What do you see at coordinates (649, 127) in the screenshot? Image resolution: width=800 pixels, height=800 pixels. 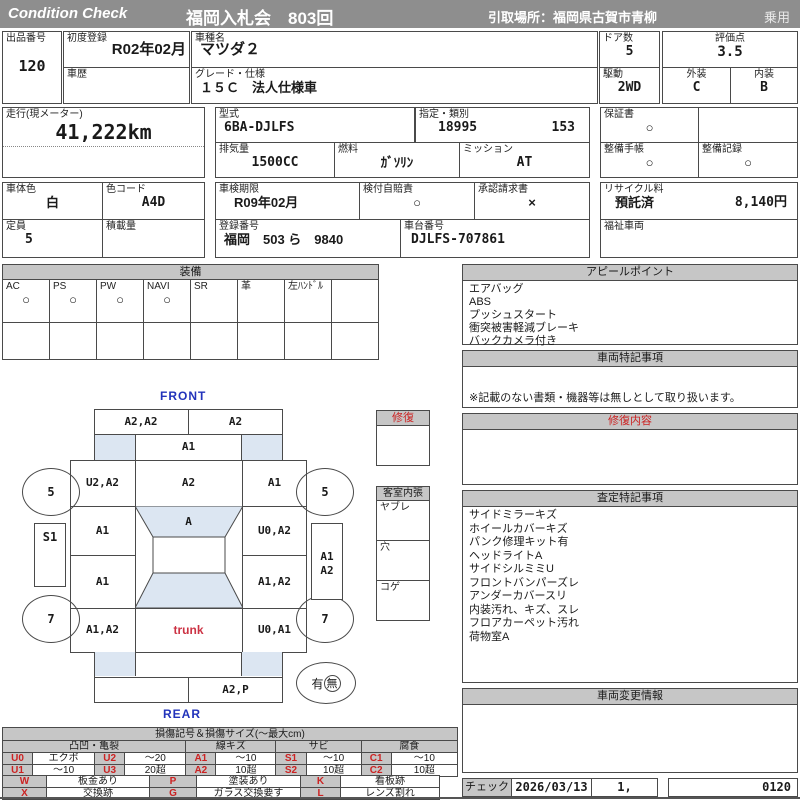 I see `warranty-value: ○` at bounding box center [649, 127].